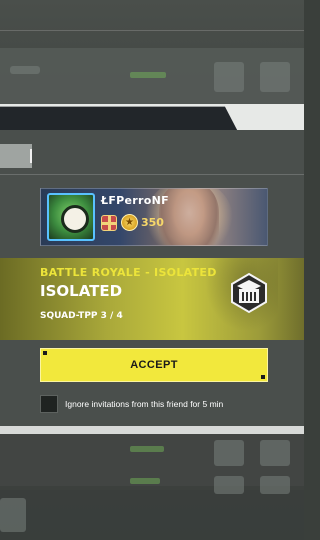 This screenshot has width=320, height=540. Describe the element at coordinates (109, 223) in the screenshot. I see `gift-icon` at that location.